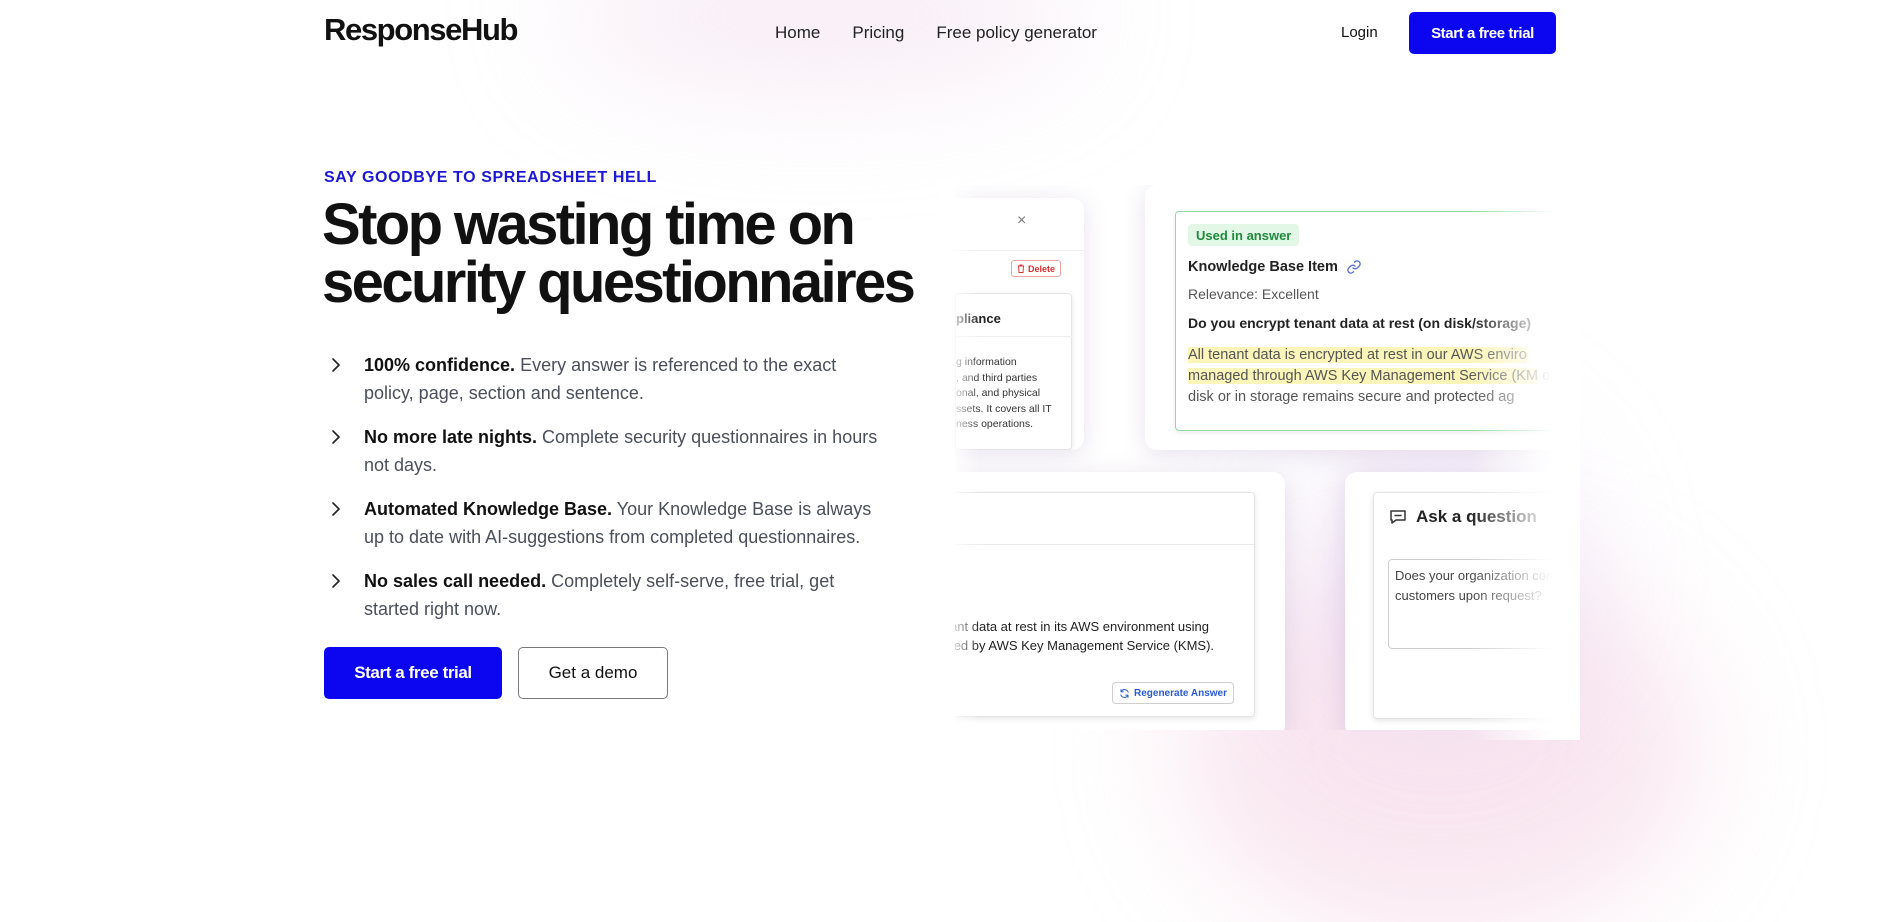 The height and width of the screenshot is (922, 1881). Describe the element at coordinates (1263, 267) in the screenshot. I see `kb-item-title-text: Knowledge Base Item` at that location.